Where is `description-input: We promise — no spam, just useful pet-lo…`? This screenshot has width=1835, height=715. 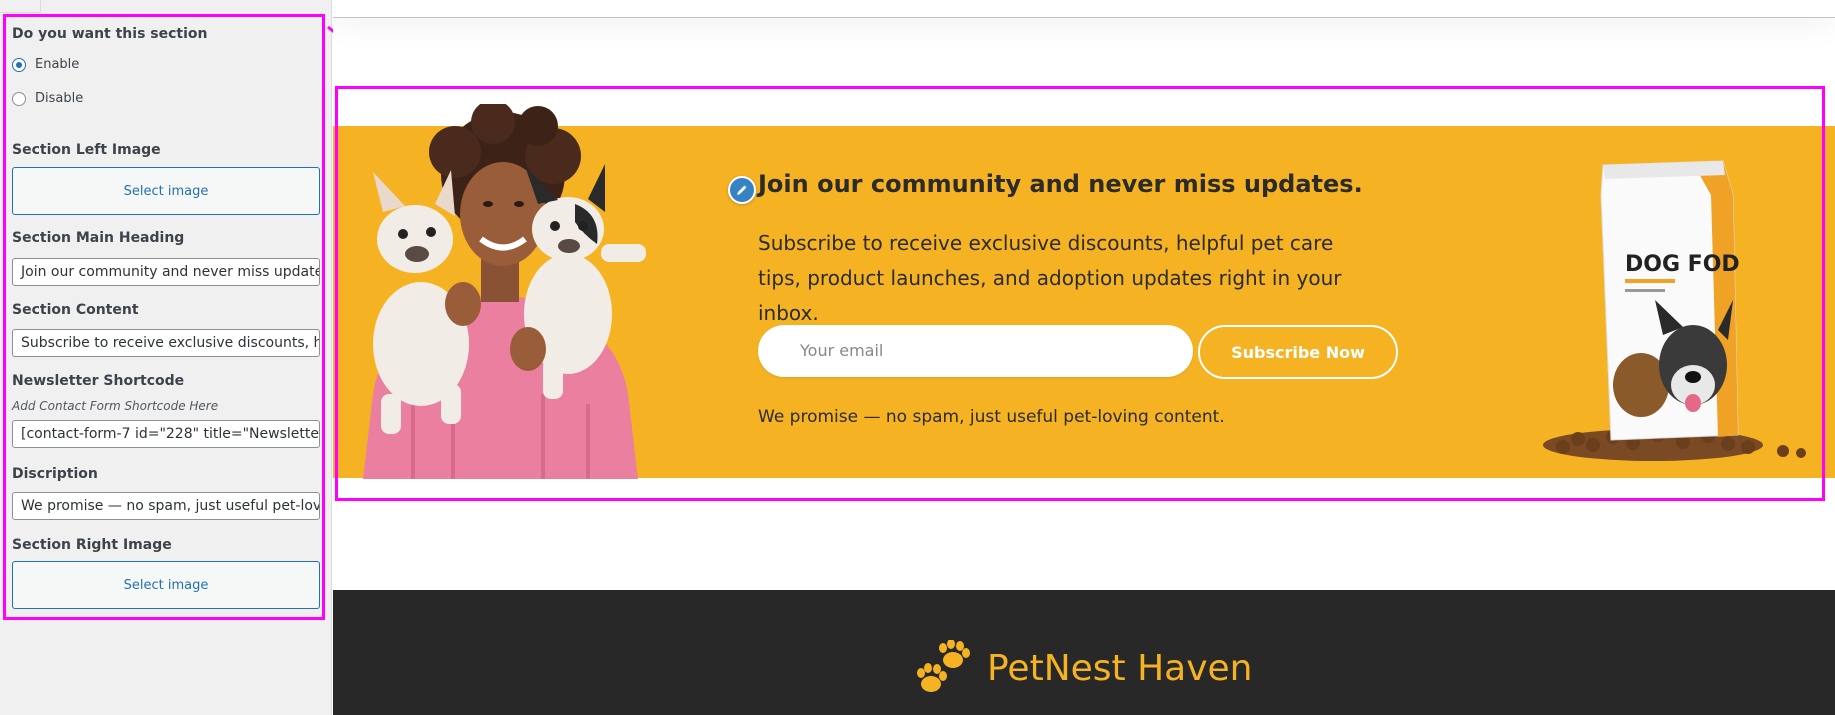 description-input: We promise — no spam, just useful pet-lo… is located at coordinates (166, 506).